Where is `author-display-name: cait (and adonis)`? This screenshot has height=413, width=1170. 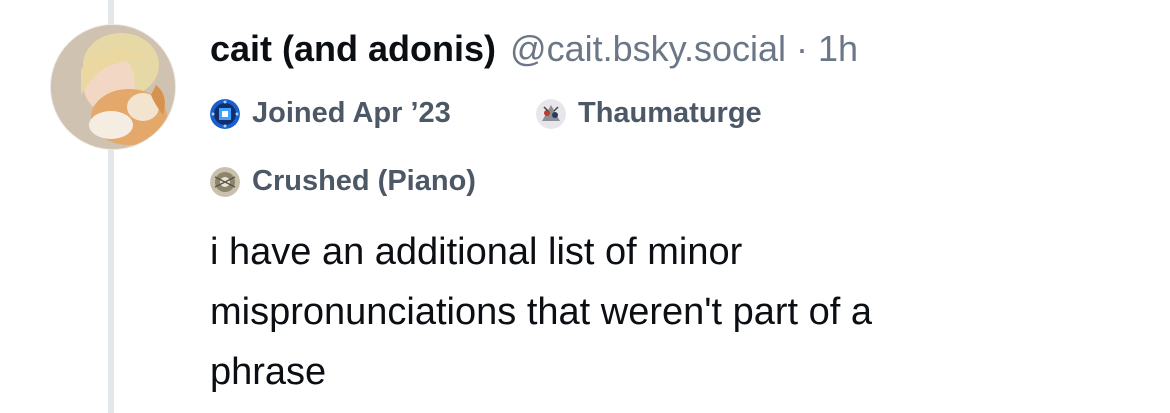 author-display-name: cait (and adonis) is located at coordinates (353, 49).